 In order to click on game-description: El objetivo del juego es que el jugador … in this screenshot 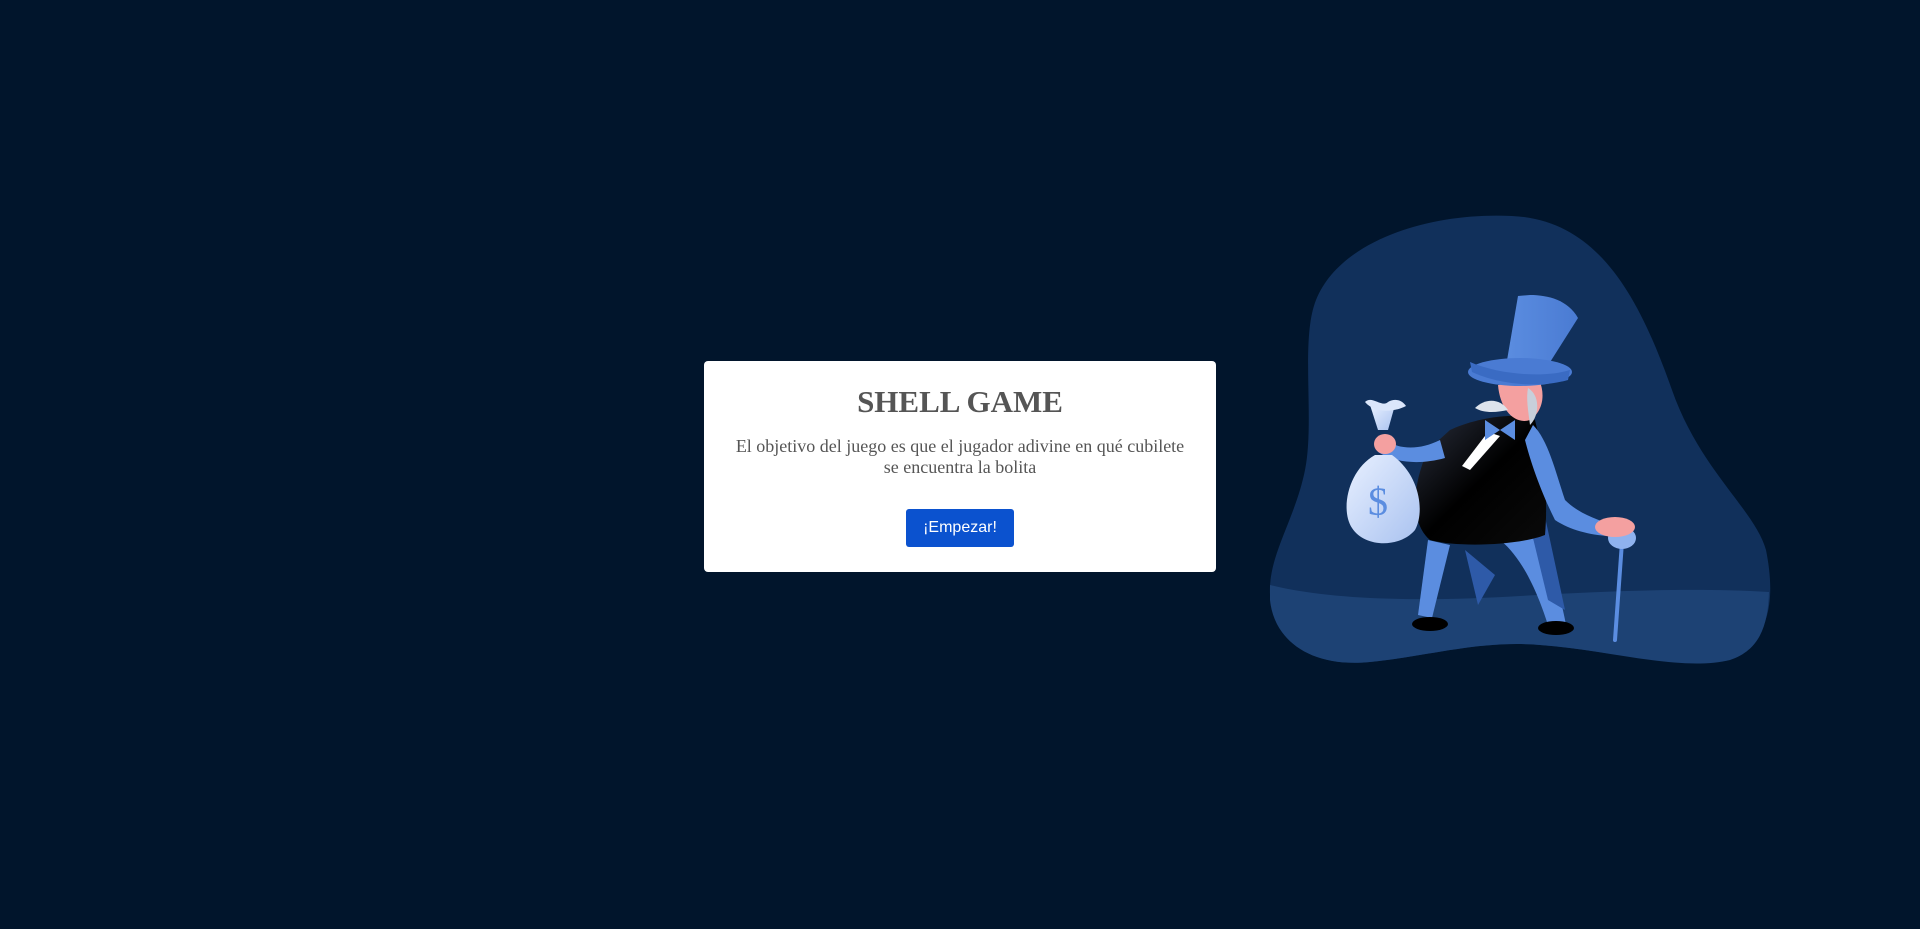, I will do `click(960, 456)`.